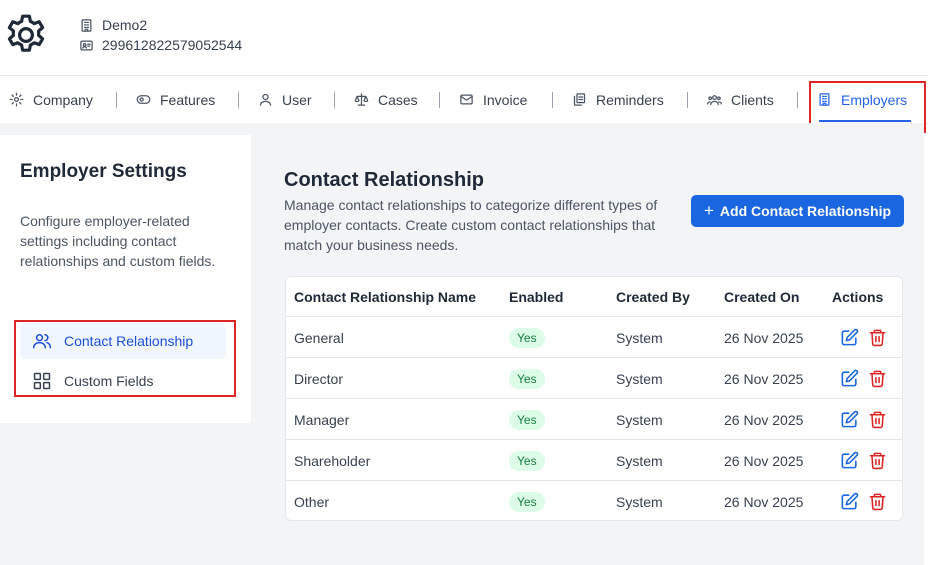 Image resolution: width=928 pixels, height=565 pixels. I want to click on add-contact-relationship-button: + Add Contact Relationship, so click(797, 211).